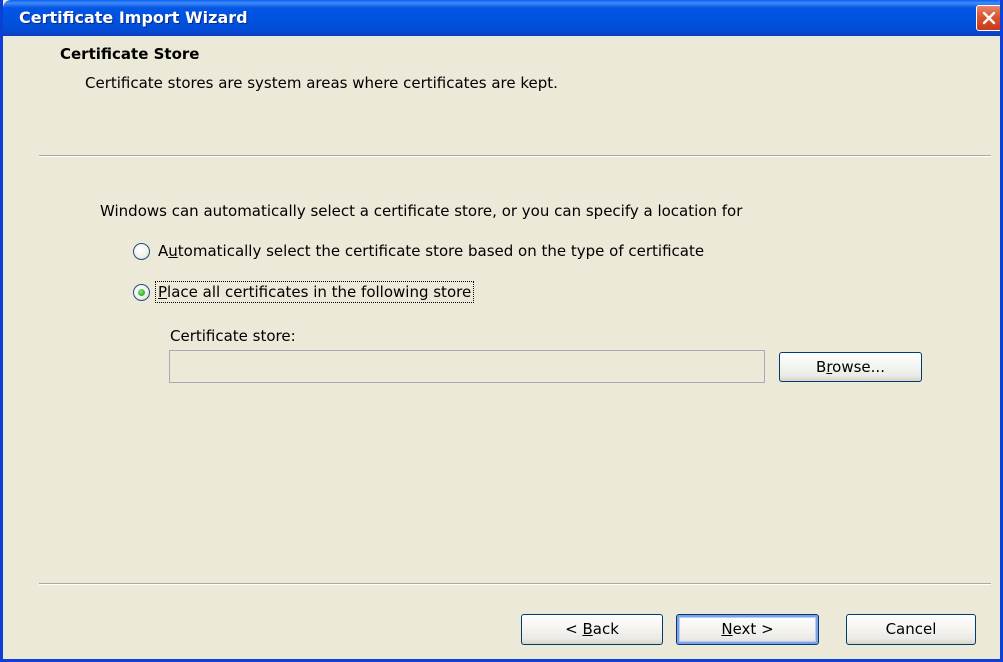 The height and width of the screenshot is (662, 1003). I want to click on footer-divider, so click(515, 584).